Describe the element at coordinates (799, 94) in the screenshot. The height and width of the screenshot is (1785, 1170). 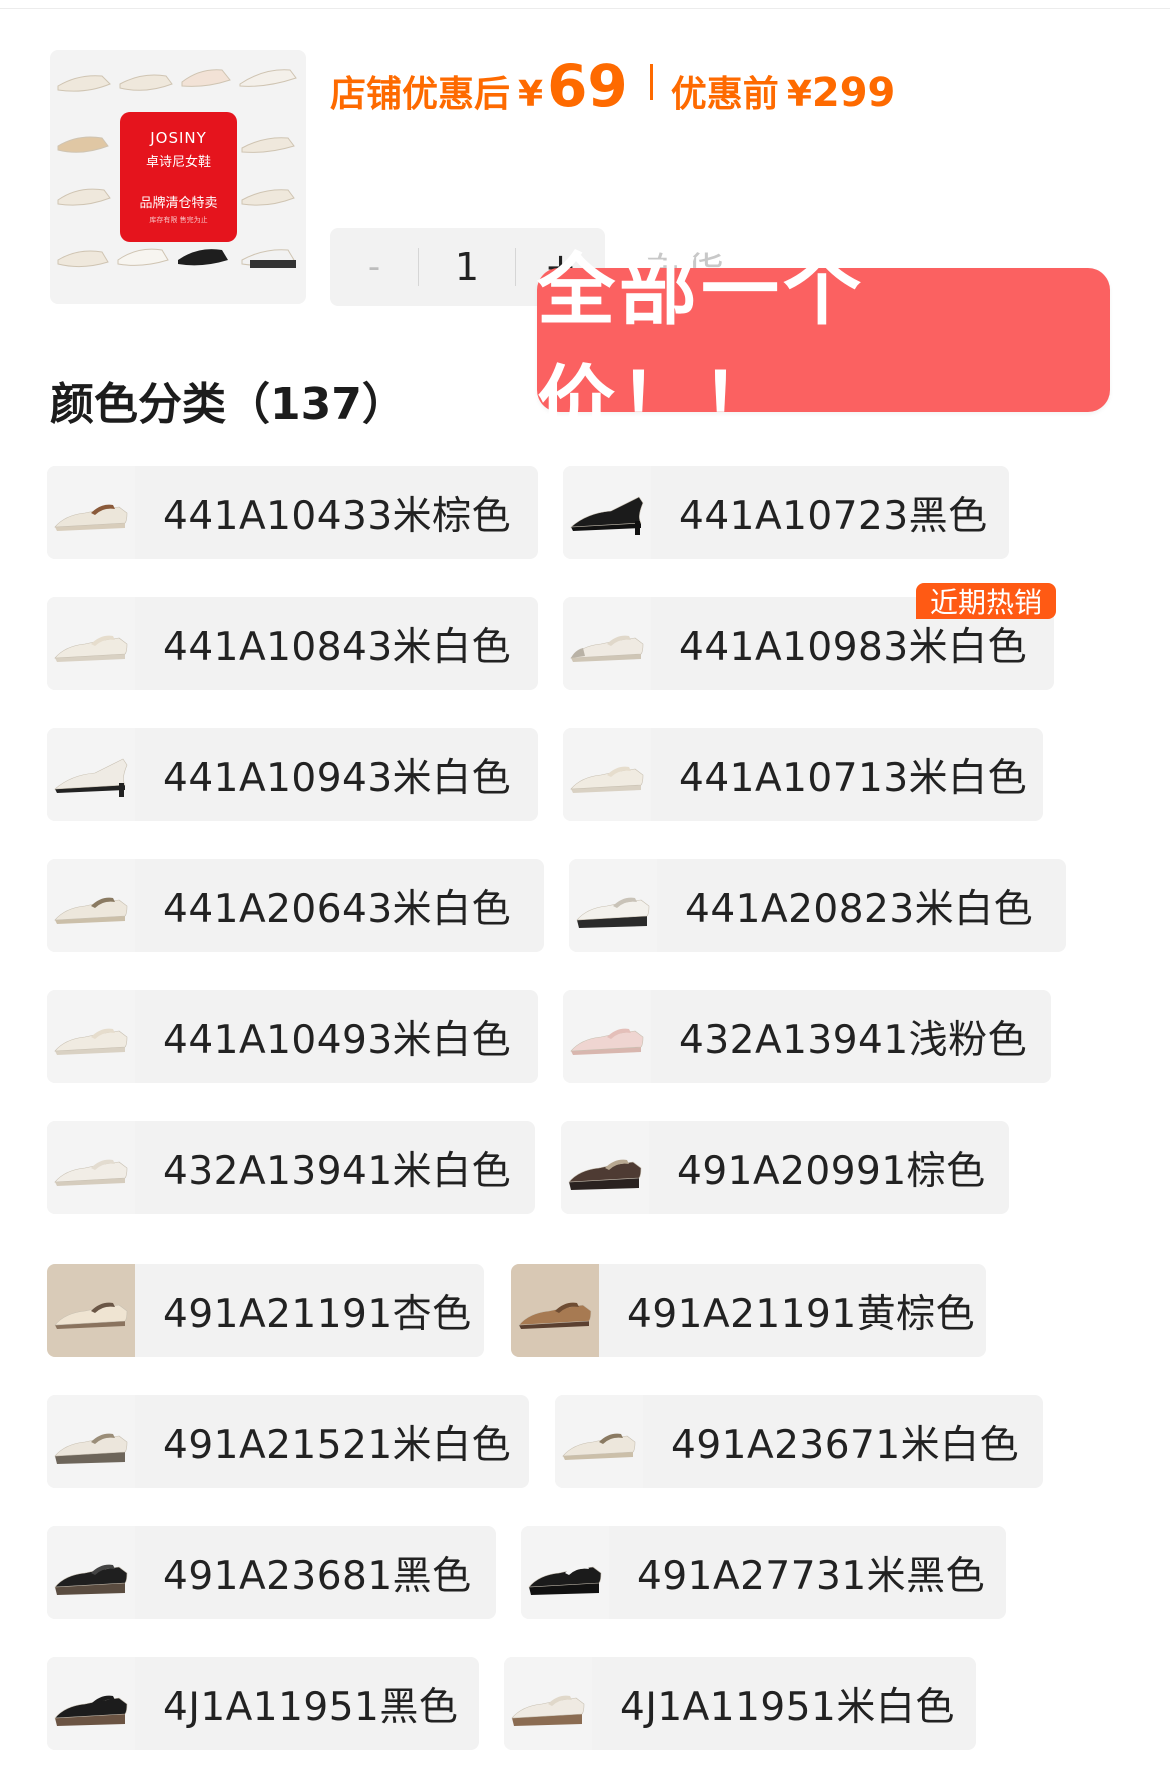
I see `price-before-currency: ¥` at that location.